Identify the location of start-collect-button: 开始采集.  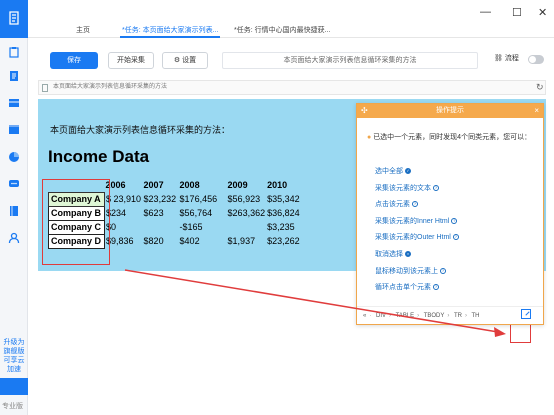
(131, 60).